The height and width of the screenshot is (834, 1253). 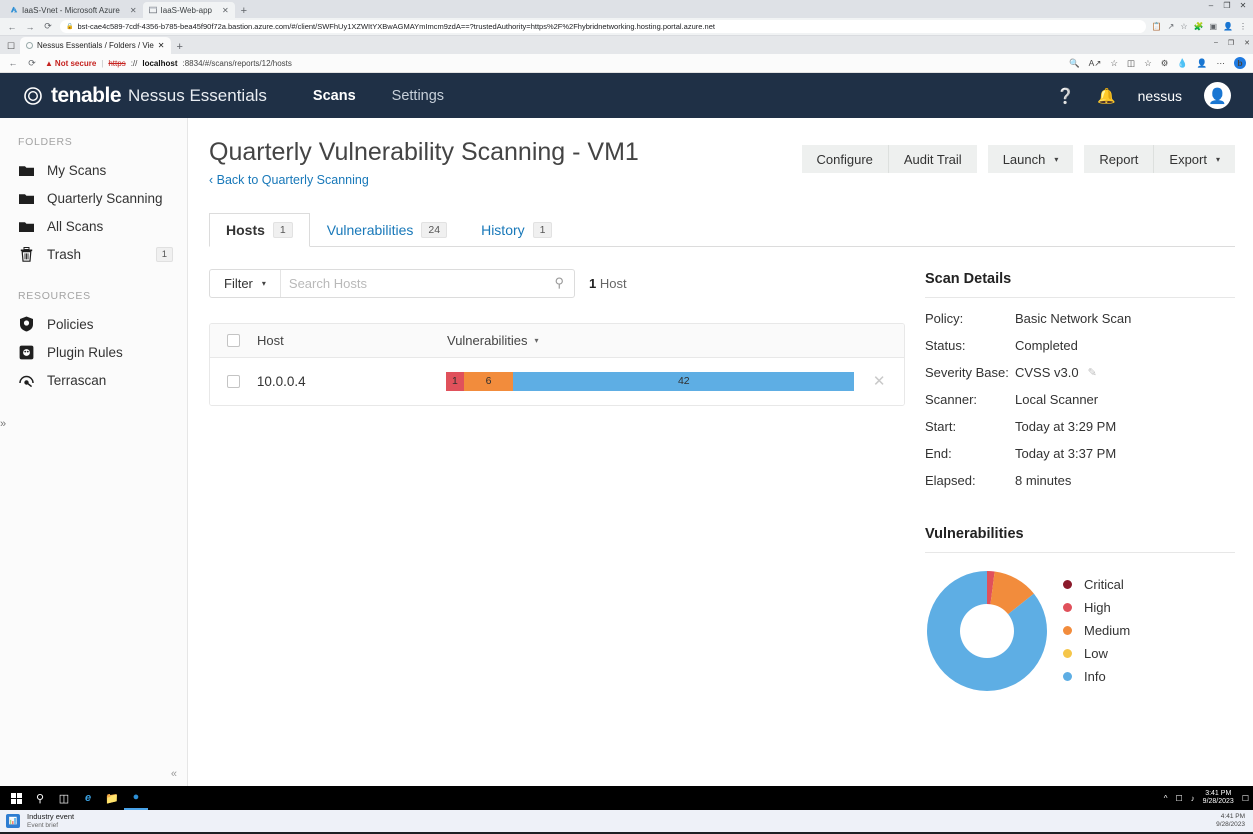 I want to click on sidebar-item-quarterly-scanning: Quarterly Scanning, so click(x=93, y=198).